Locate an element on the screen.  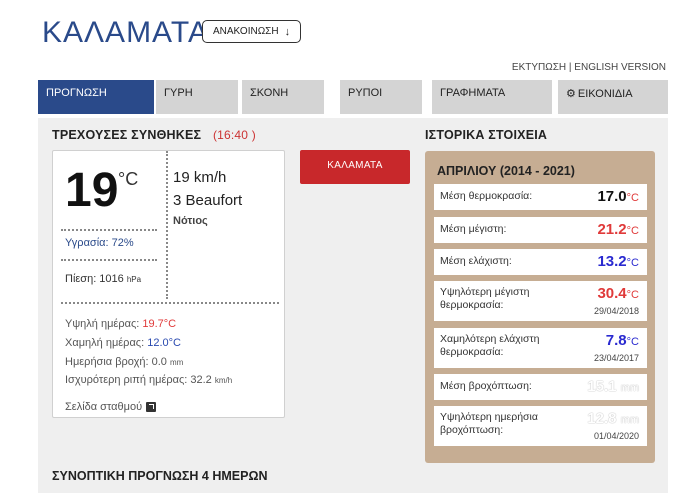
max-gust: Ισχυρότερη ριπή ημέρας: 32.2 km/h is located at coordinates (148, 380).